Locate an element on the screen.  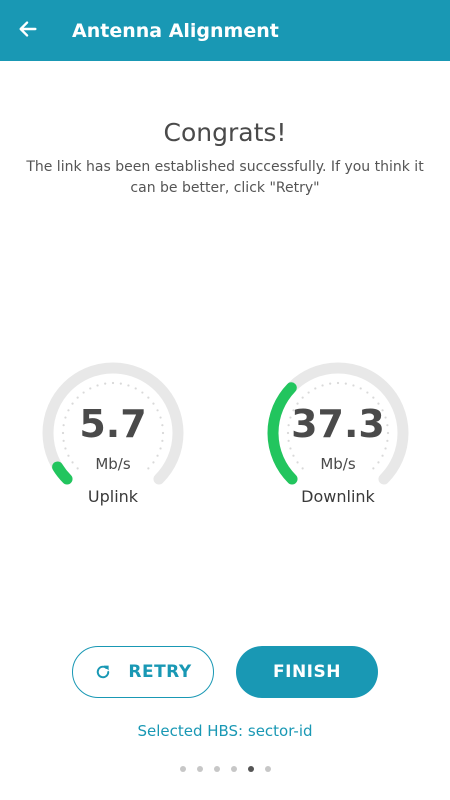
uplink-gauge: 5.7 Mb/s Uplink is located at coordinates (113, 435).